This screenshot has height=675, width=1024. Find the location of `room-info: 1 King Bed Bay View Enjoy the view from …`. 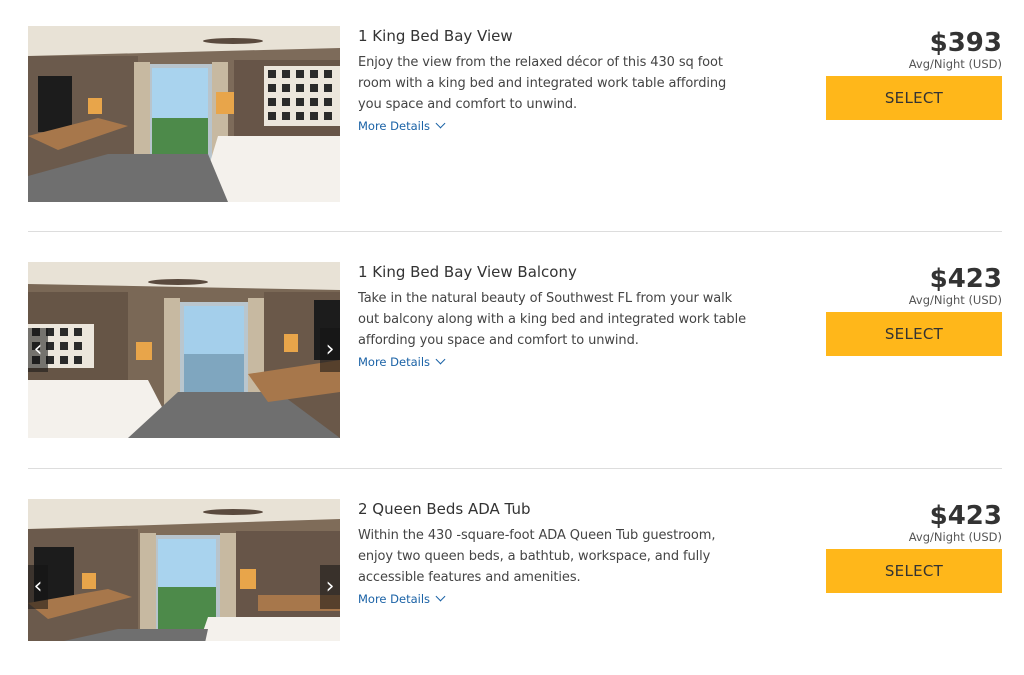

room-info: 1 King Bed Bay View Enjoy the view from … is located at coordinates (553, 81).